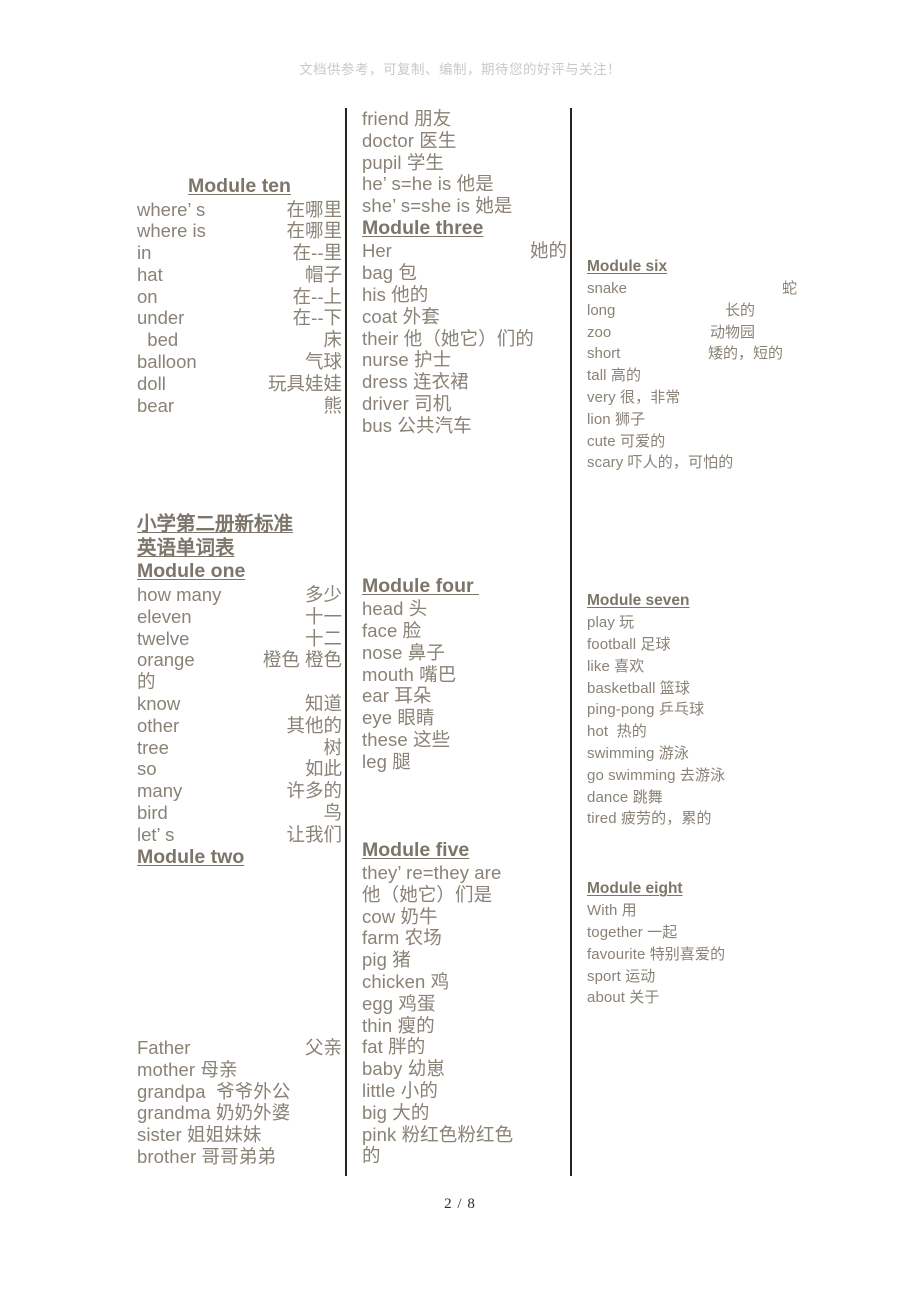 This screenshot has height=1302, width=920. I want to click on word-row: how many 多少, so click(239, 595).